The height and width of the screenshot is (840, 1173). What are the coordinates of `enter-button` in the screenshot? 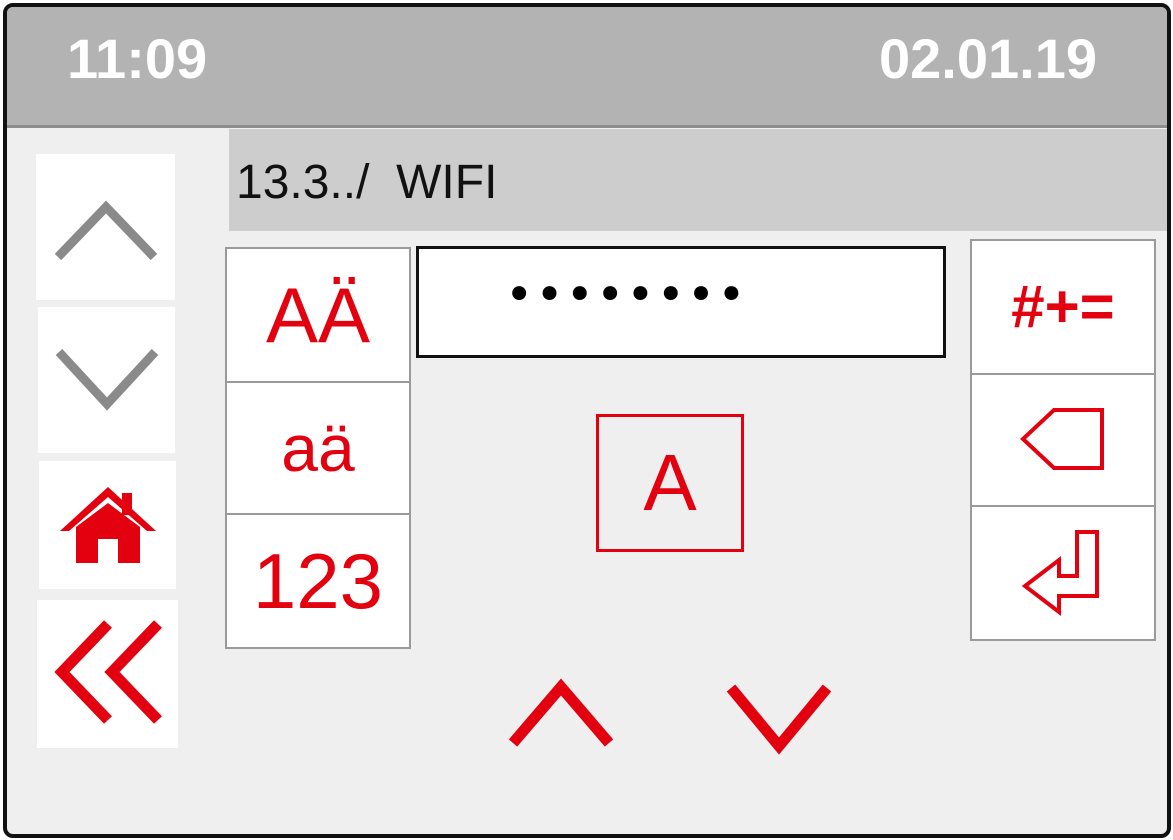 It's located at (1063, 573).